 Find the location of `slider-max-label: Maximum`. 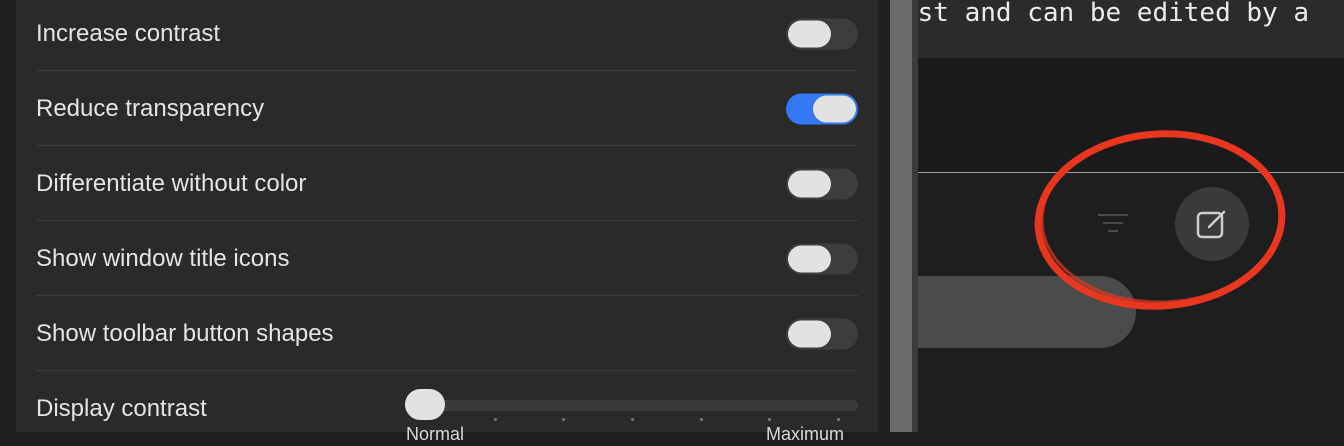

slider-max-label: Maximum is located at coordinates (805, 434).